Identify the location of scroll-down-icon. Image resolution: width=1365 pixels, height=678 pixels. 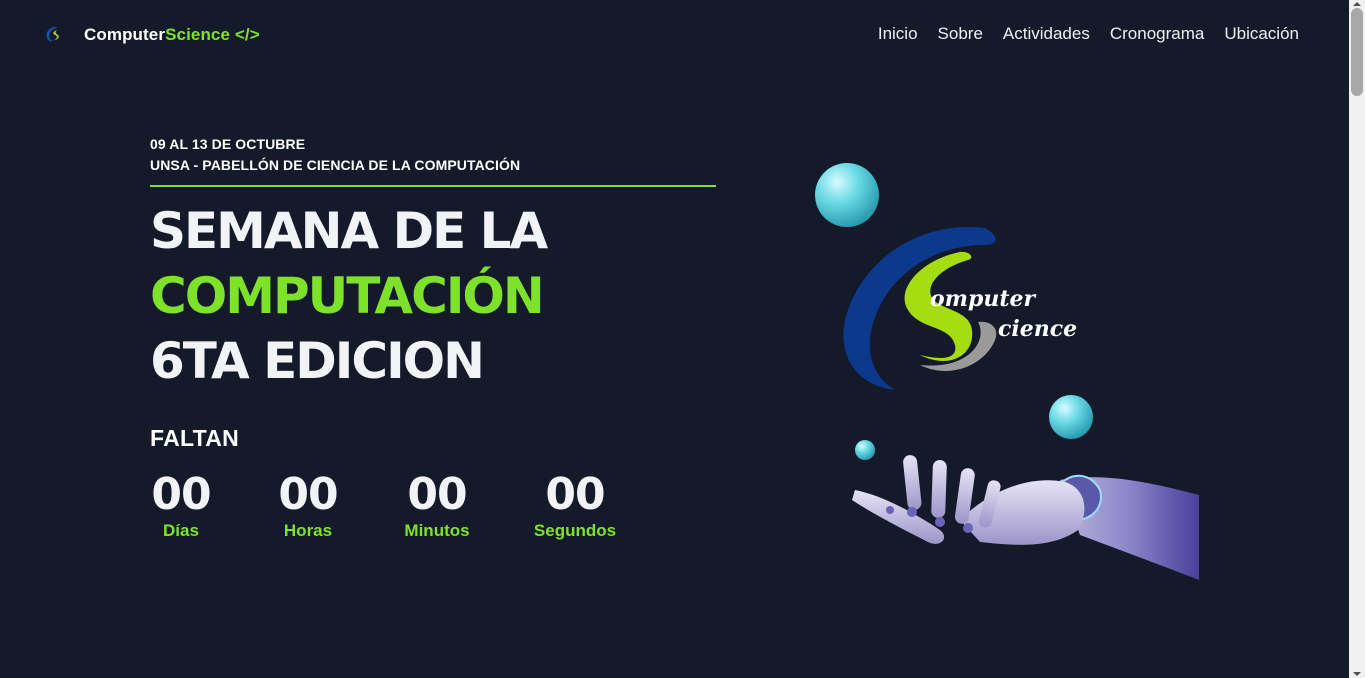
(1357, 674).